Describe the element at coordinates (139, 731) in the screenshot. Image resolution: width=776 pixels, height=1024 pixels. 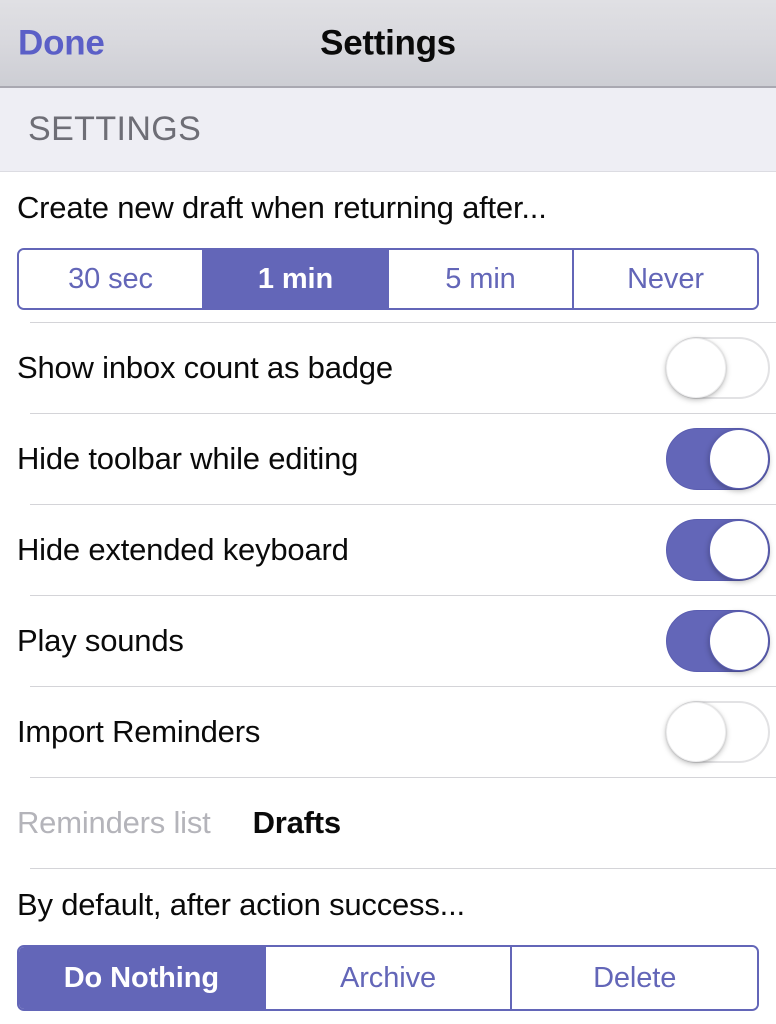
I see `row-label: Import Reminders` at that location.